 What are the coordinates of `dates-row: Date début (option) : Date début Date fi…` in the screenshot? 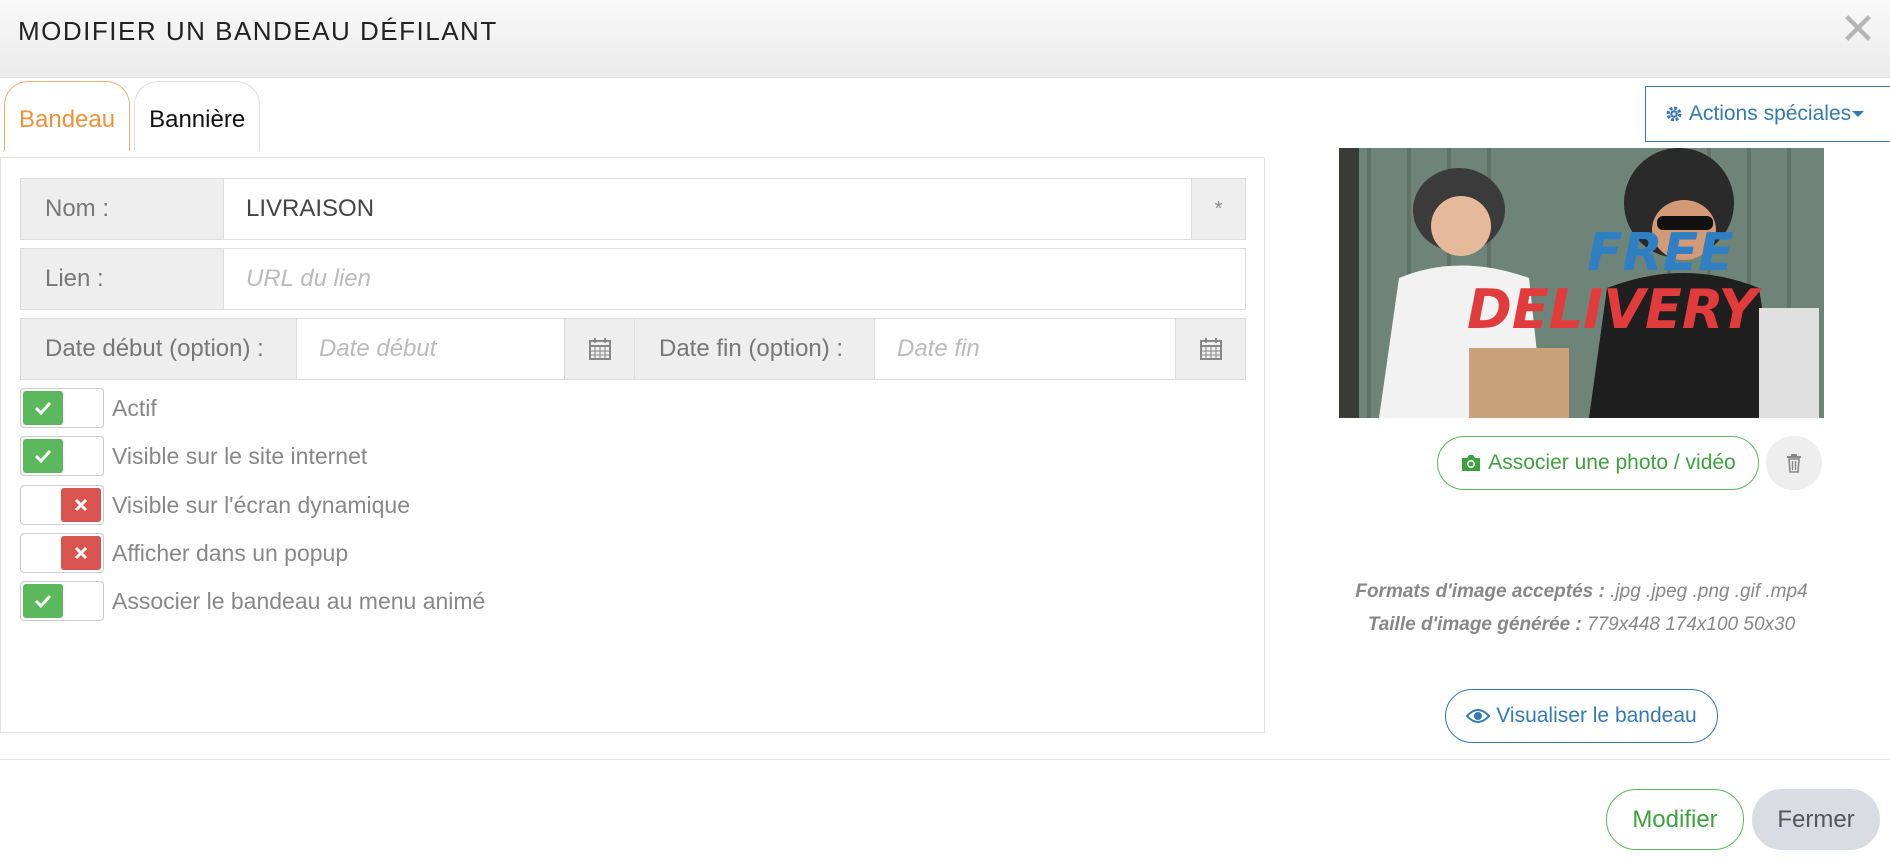 It's located at (633, 349).